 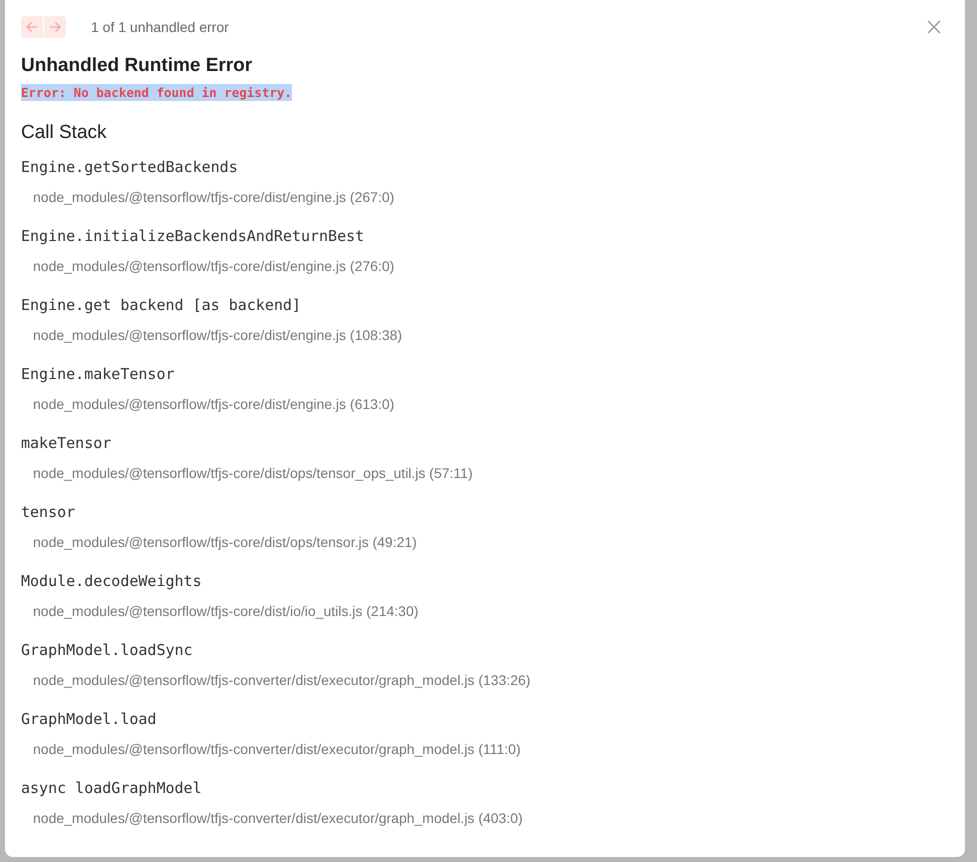 I want to click on left-arrow-icon, so click(x=32, y=27).